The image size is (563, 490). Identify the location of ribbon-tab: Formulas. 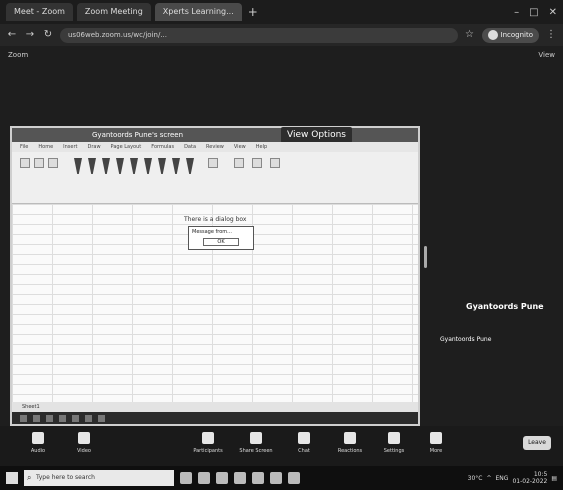
(163, 147).